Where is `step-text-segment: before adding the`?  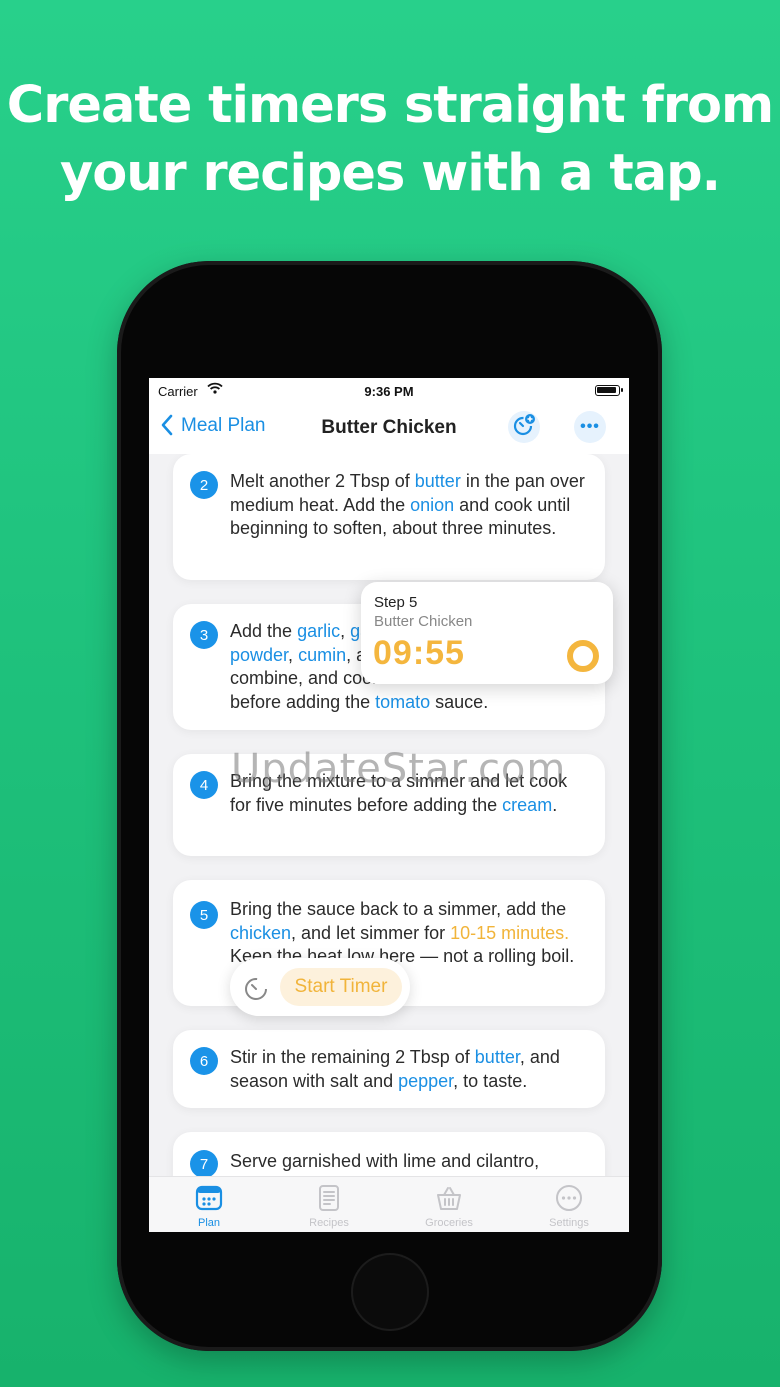
step-text-segment: before adding the is located at coordinates (303, 701).